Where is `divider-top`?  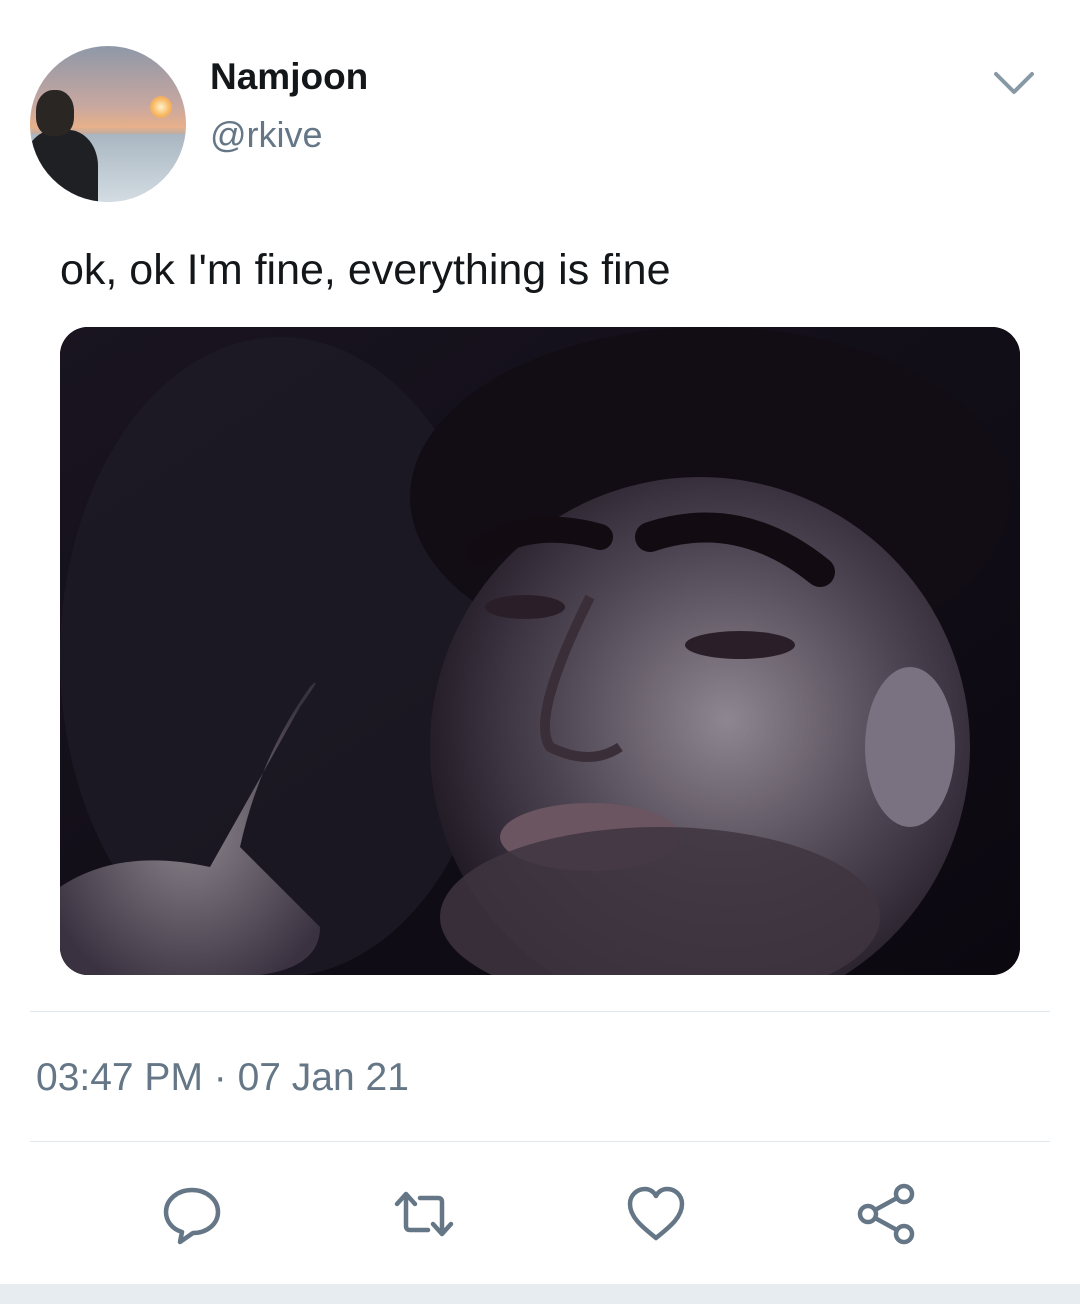
divider-top is located at coordinates (540, 1011).